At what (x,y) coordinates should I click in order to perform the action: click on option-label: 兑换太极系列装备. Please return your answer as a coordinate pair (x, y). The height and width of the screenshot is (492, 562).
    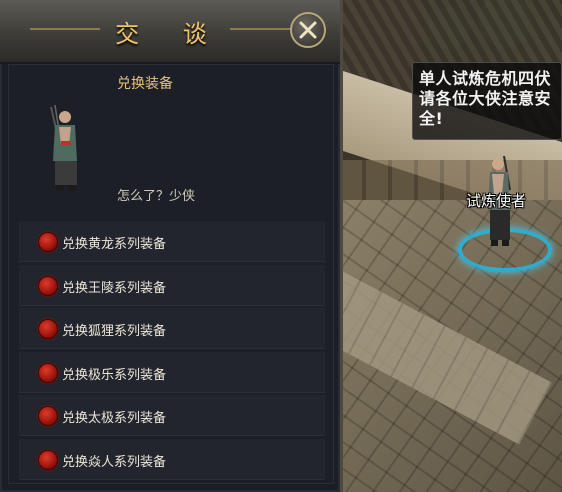
    Looking at the image, I should click on (114, 418).